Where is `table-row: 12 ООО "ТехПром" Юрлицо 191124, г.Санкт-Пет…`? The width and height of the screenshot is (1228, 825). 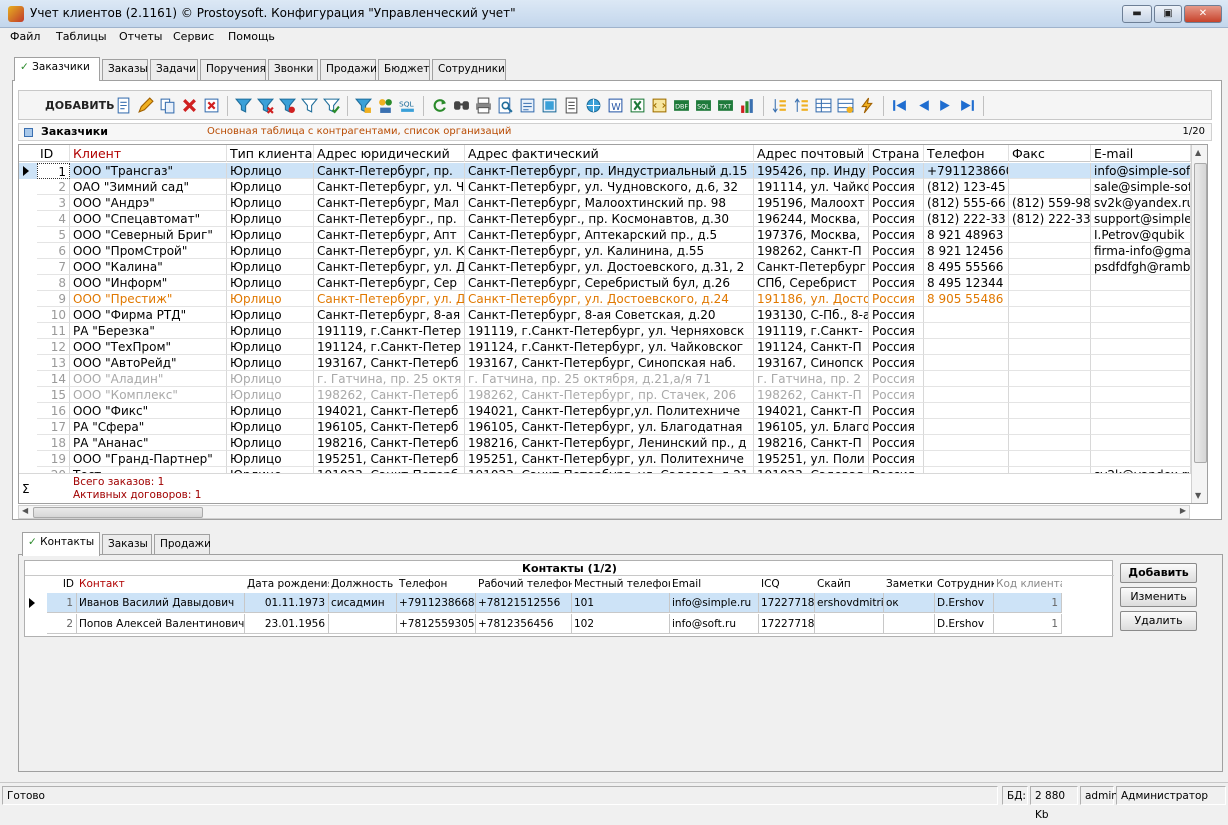
table-row: 12 ООО "ТехПром" Юрлицо 191124, г.Санкт-Пет… is located at coordinates (605, 347).